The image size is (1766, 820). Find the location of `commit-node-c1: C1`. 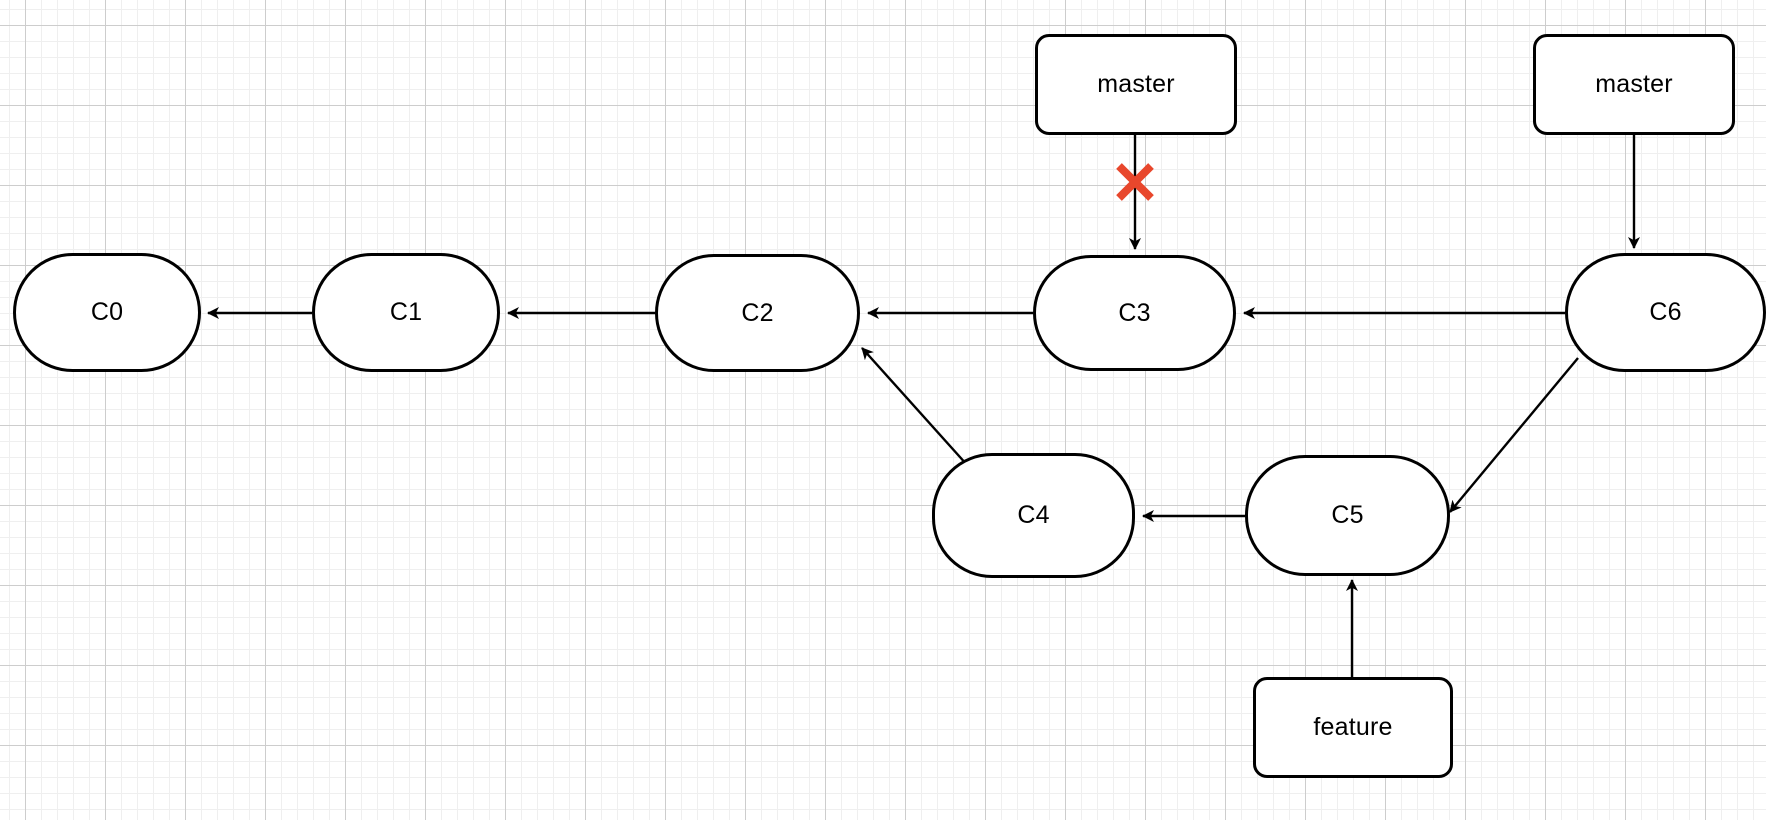

commit-node-c1: C1 is located at coordinates (406, 312).